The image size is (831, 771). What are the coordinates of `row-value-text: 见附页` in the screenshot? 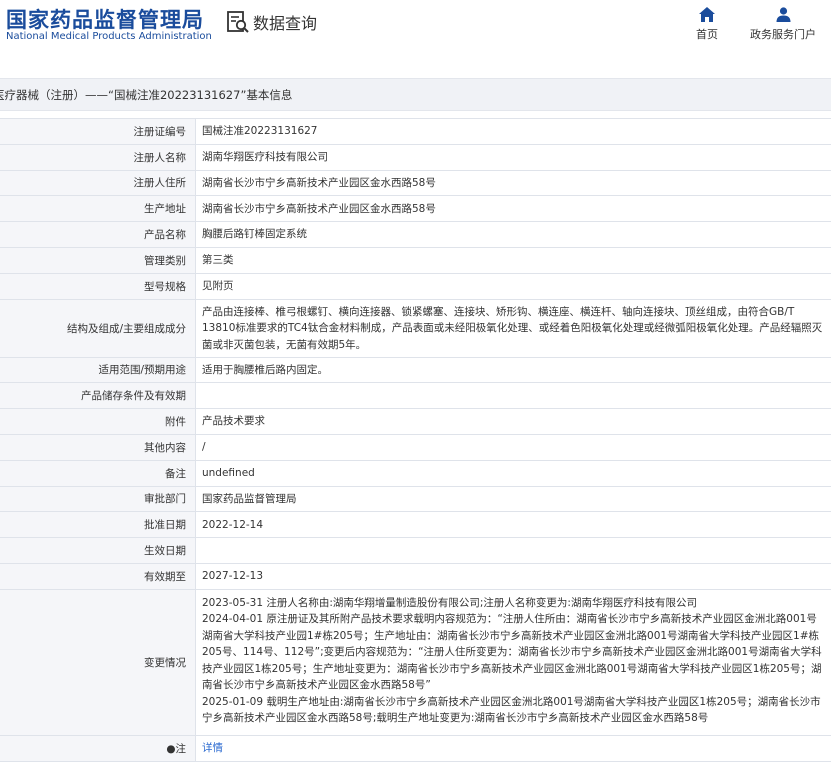 It's located at (218, 285).